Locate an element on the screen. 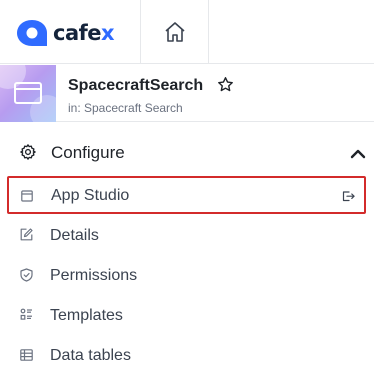 This screenshot has width=374, height=380. shield-icon is located at coordinates (26, 277).